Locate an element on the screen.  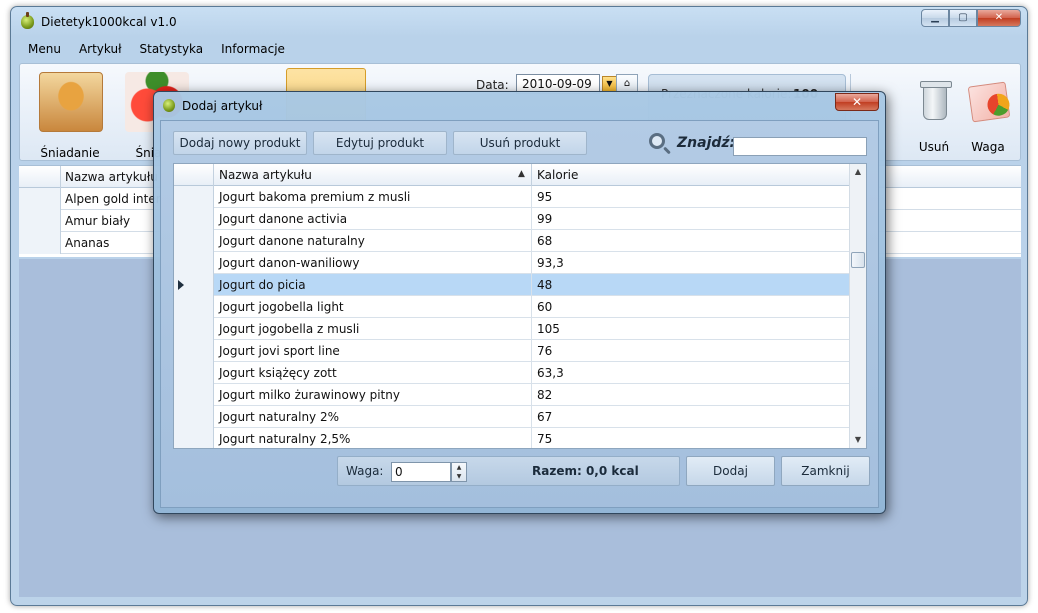
table-row: Jogurt milko żurawinowy pitny 82 is located at coordinates (512, 395).